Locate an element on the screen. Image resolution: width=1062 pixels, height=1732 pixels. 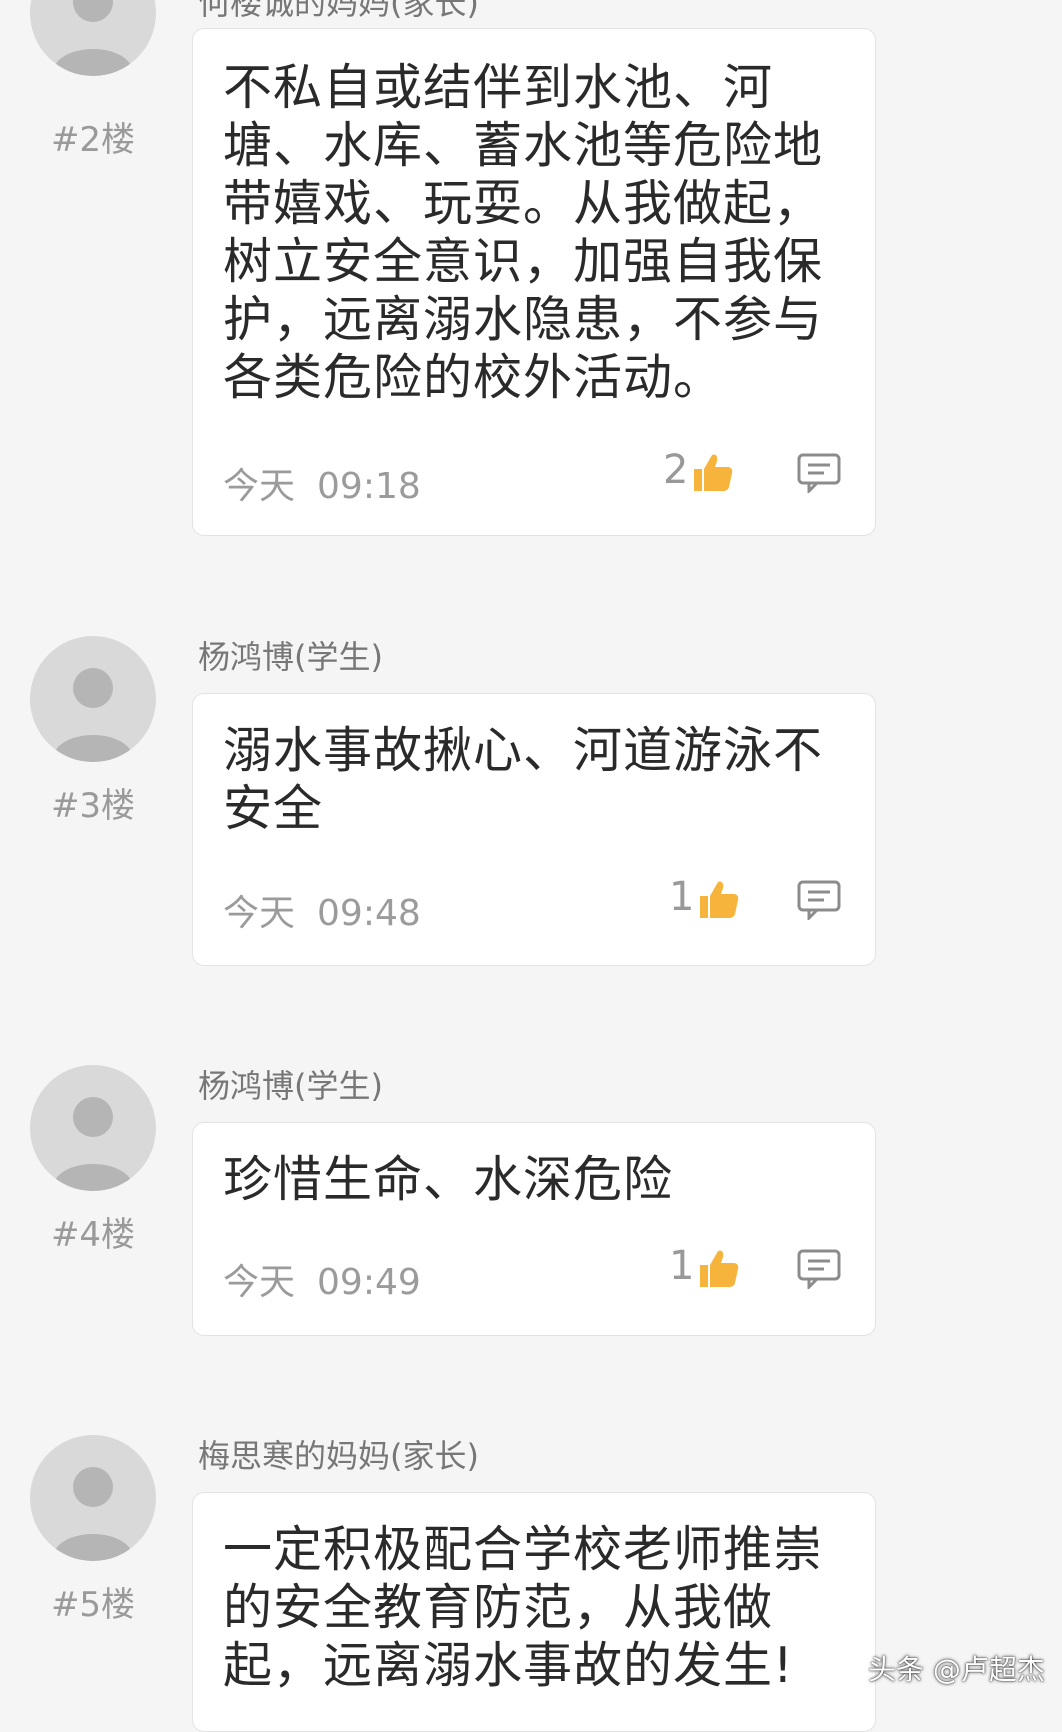
timestamp: 今天 09:48 is located at coordinates (322, 910).